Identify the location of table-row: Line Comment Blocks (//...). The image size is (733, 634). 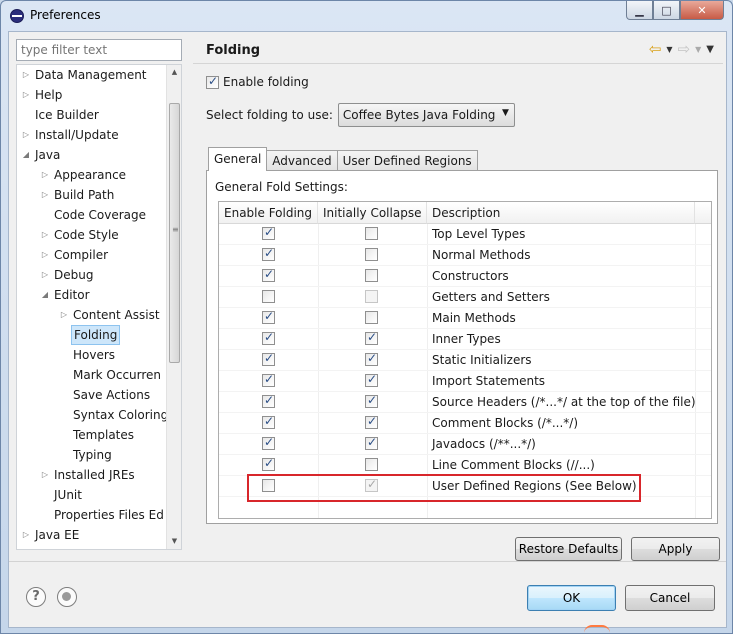
(465, 465).